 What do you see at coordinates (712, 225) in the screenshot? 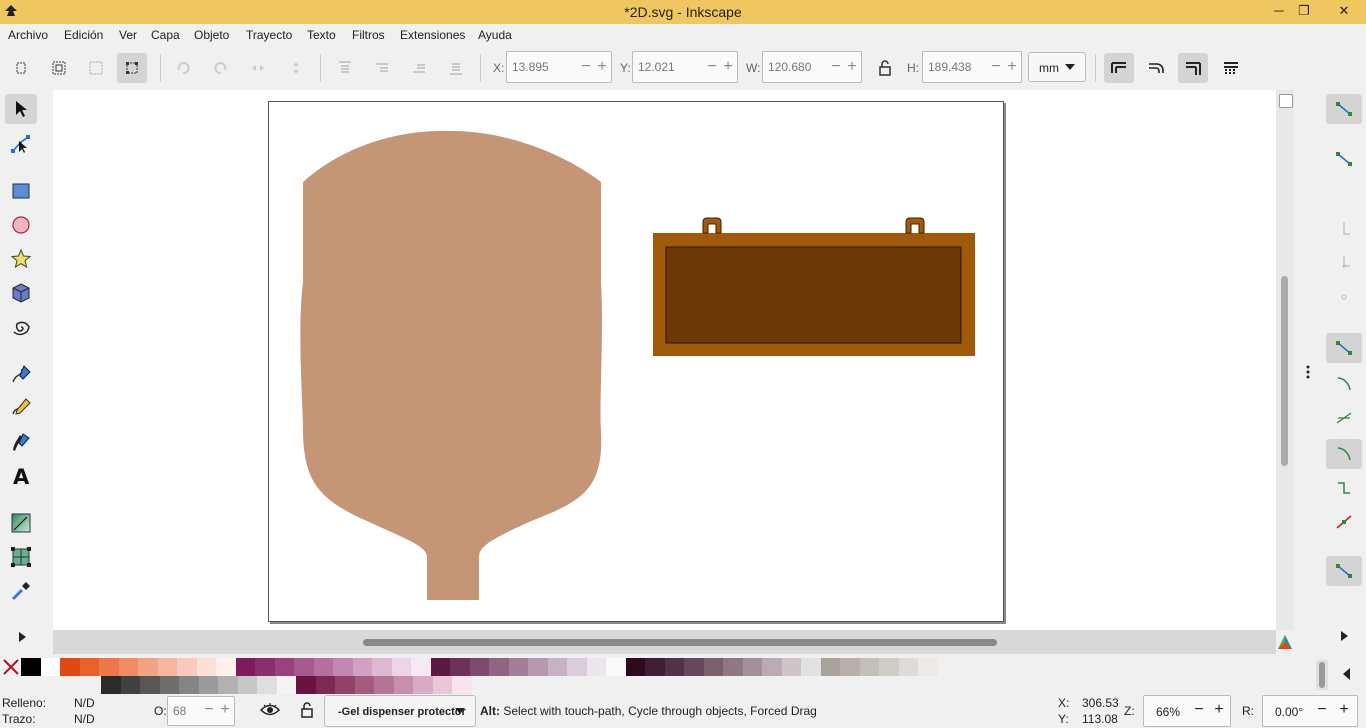
I see `hanger-left` at bounding box center [712, 225].